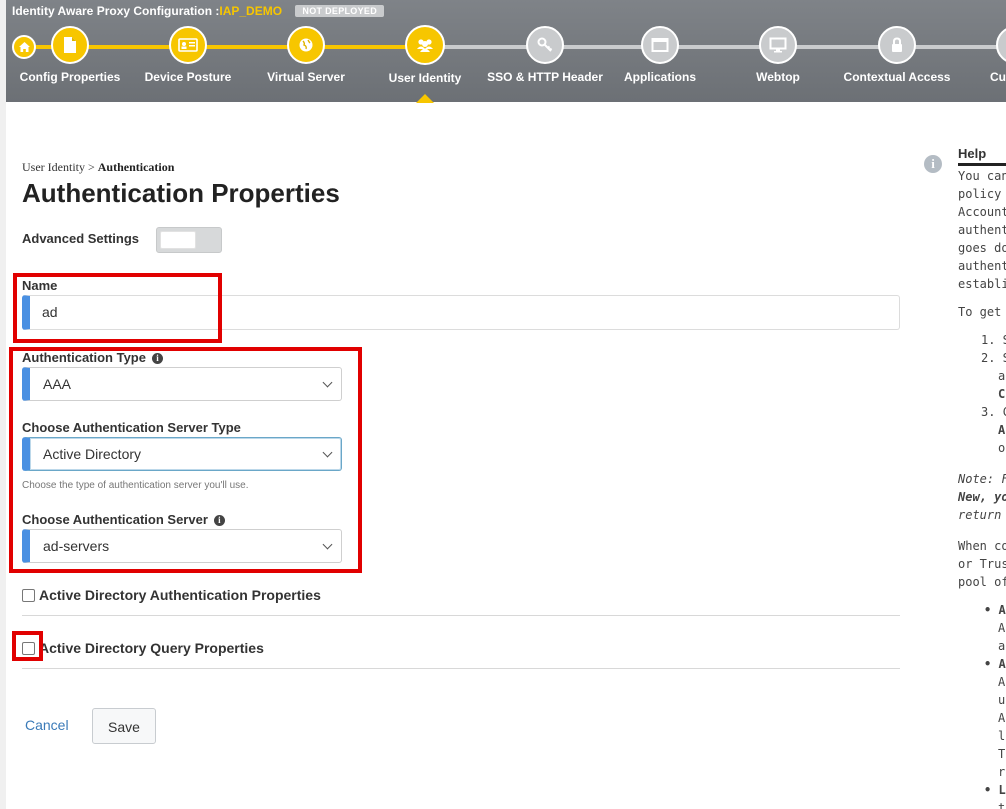  What do you see at coordinates (1002, 736) in the screenshot?
I see `help-text-line: li` at bounding box center [1002, 736].